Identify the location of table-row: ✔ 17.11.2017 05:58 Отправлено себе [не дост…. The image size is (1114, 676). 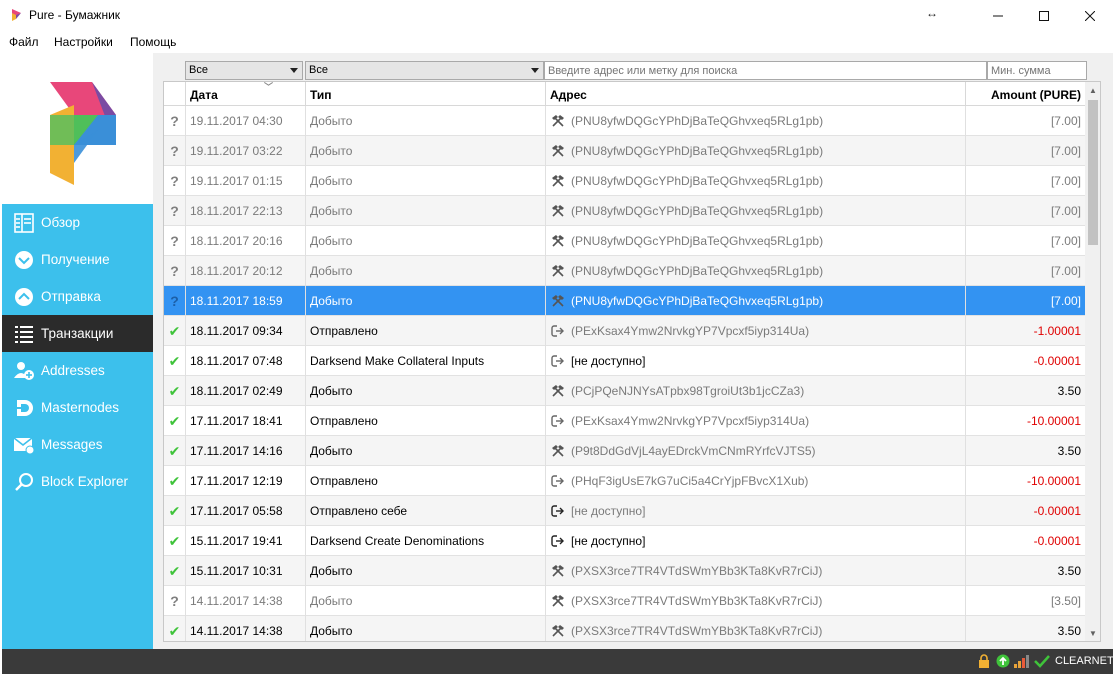
(624, 511).